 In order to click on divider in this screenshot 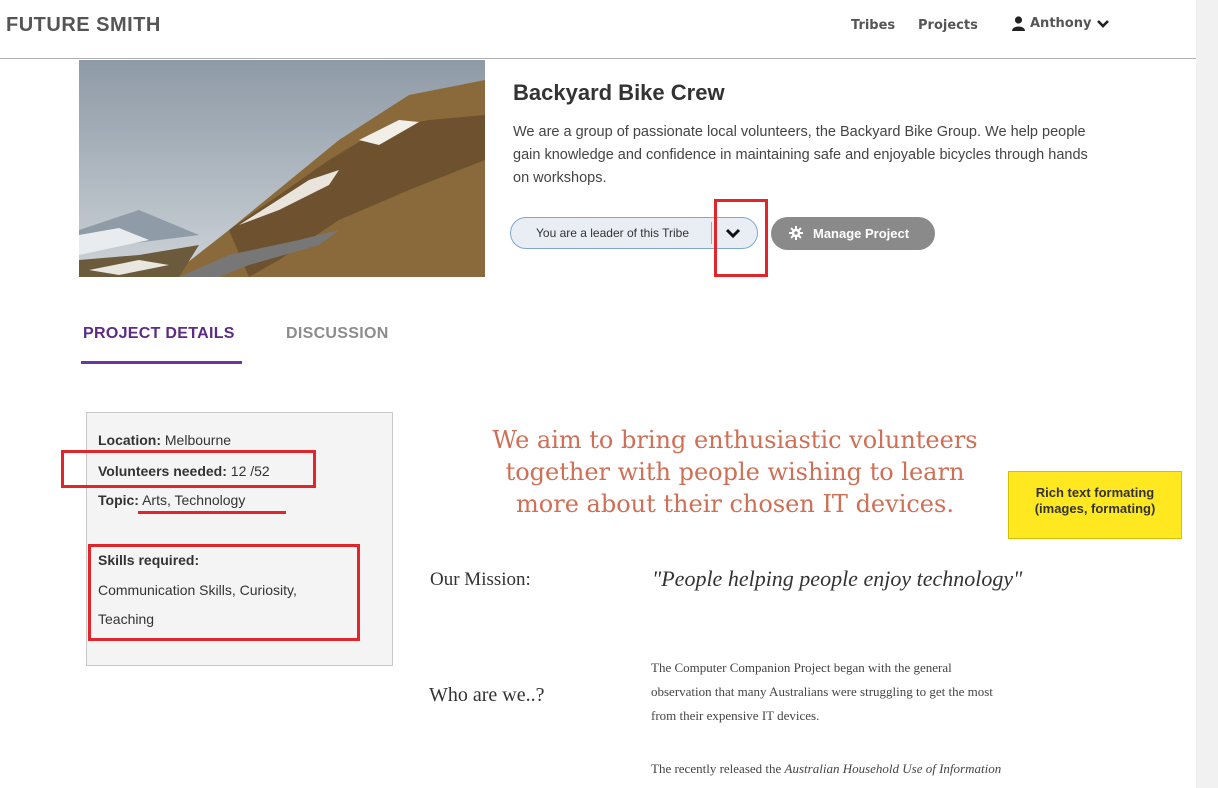, I will do `click(711, 233)`.